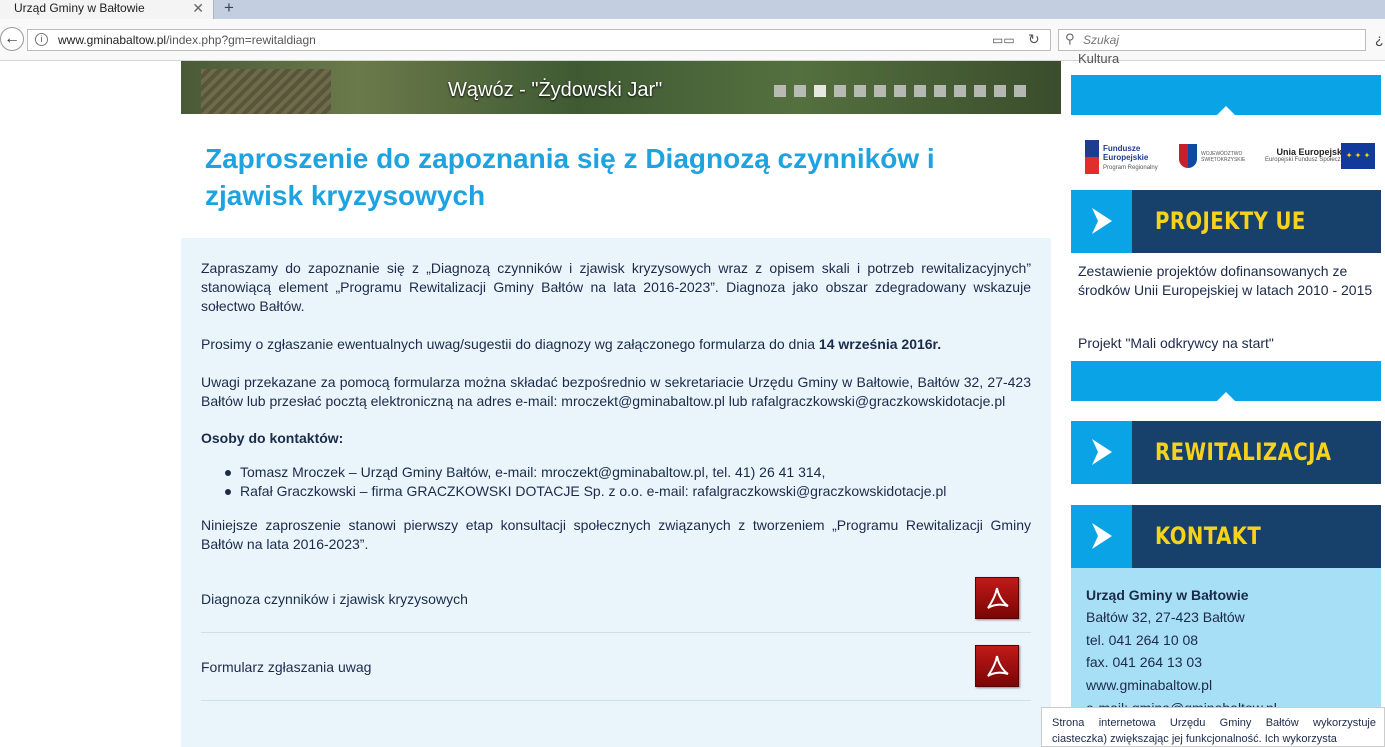 The width and height of the screenshot is (1385, 747). Describe the element at coordinates (1243, 452) in the screenshot. I see `sidebar-heading-label: REWITALIZACJA` at that location.